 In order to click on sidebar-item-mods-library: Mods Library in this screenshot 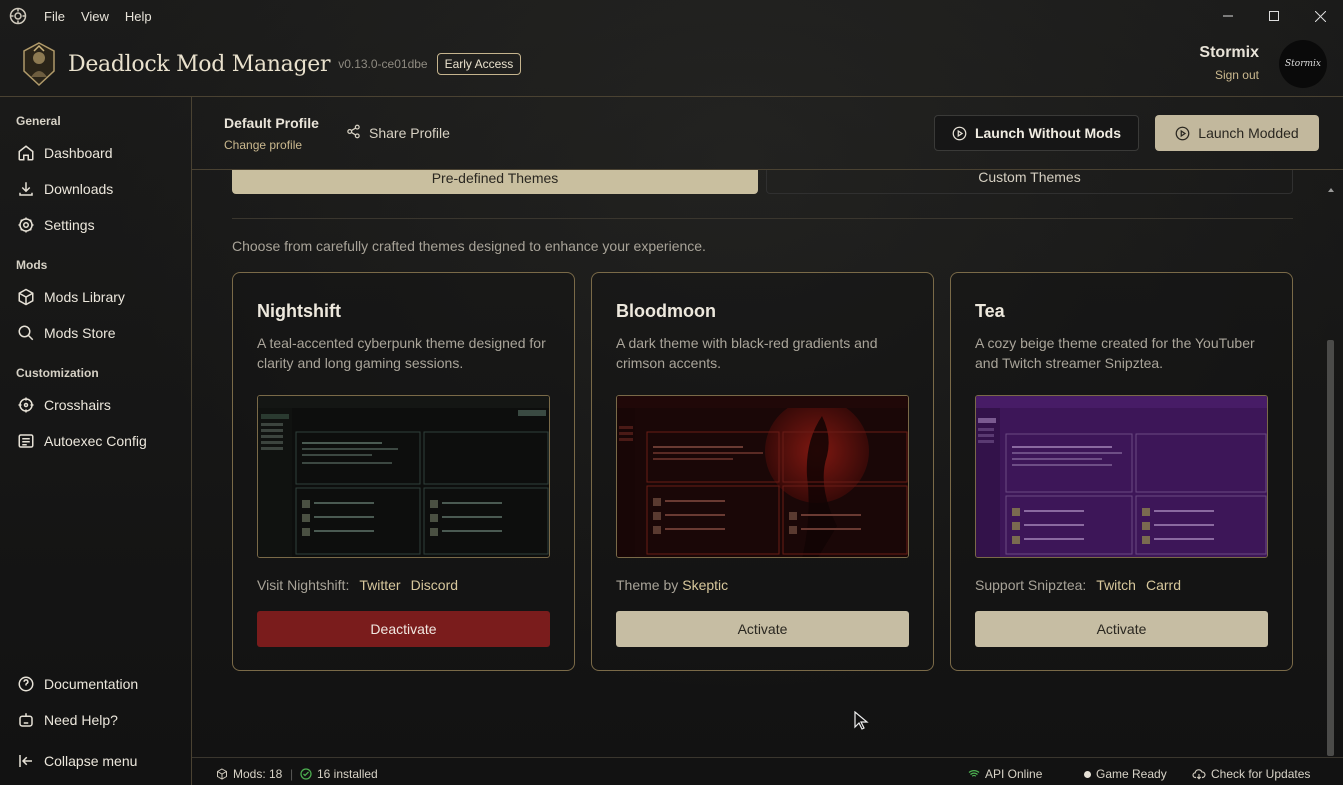, I will do `click(95, 297)`.